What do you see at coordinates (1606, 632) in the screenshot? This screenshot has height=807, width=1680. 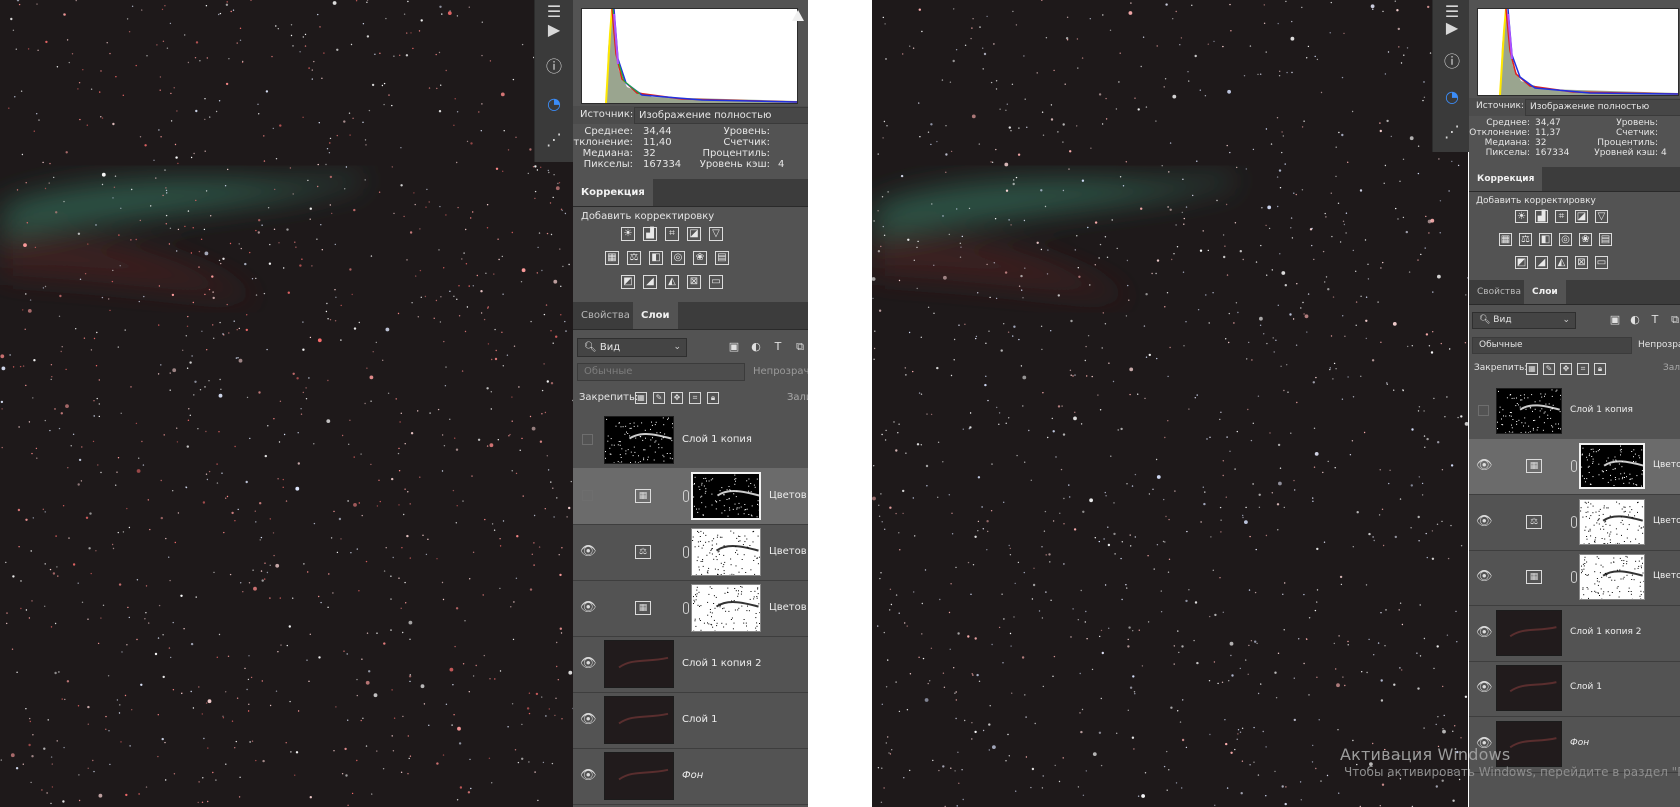 I see `layer-name: Слой 1 копия 2` at bounding box center [1606, 632].